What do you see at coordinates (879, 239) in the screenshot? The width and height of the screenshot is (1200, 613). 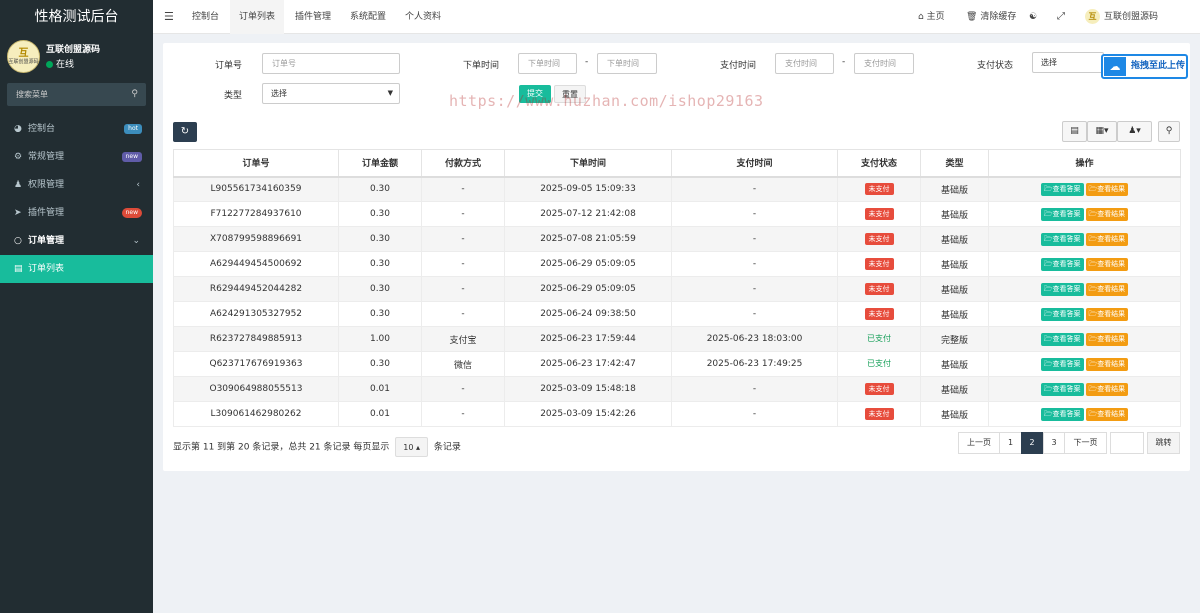 I see `cell-status: 未支付` at bounding box center [879, 239].